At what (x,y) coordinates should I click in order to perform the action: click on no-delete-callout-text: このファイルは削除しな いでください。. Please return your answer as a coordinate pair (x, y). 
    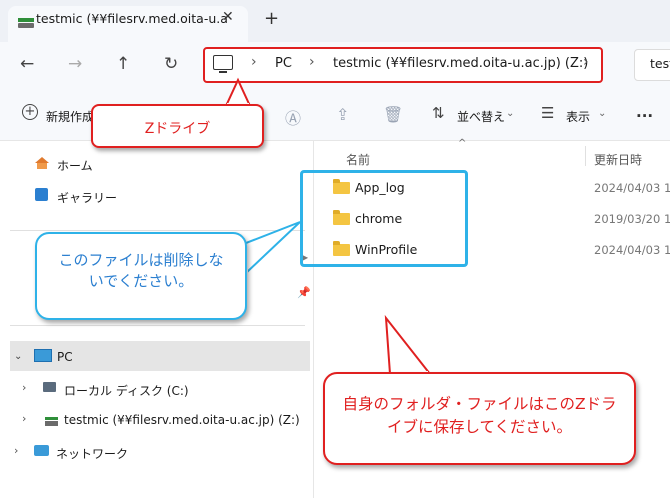
    Looking at the image, I should click on (141, 271).